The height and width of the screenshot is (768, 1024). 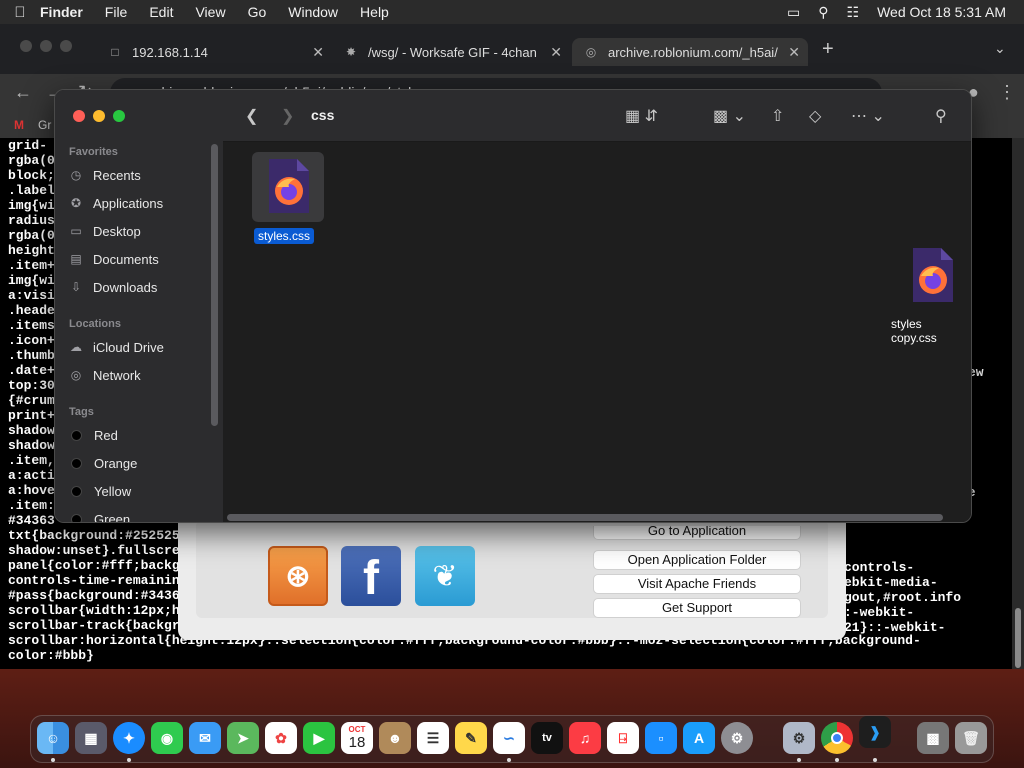 I want to click on page-scrollbar, so click(x=1018, y=403).